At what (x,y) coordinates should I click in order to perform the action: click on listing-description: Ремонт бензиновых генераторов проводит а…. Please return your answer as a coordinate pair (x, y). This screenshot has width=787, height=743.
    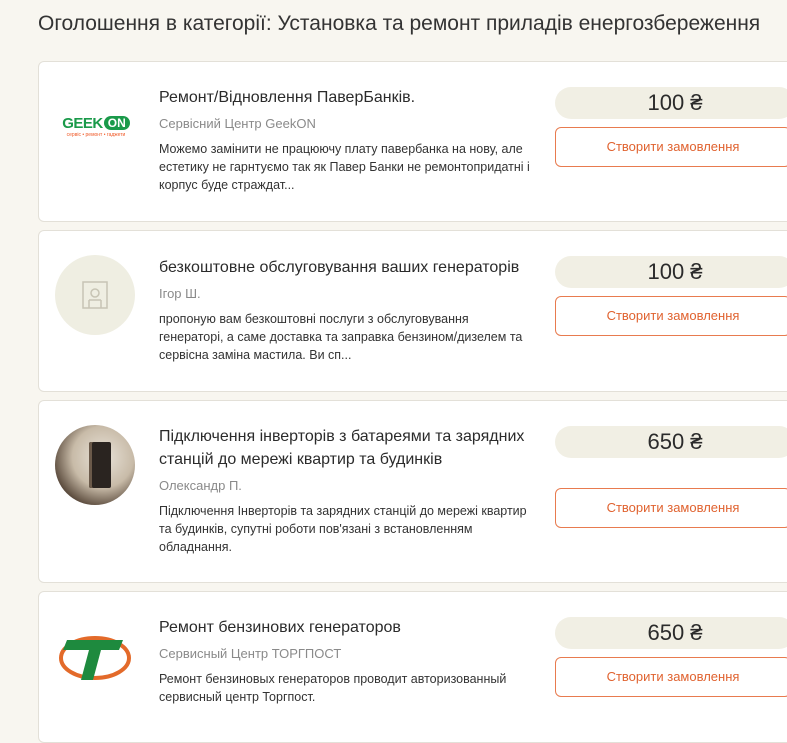
    Looking at the image, I should click on (333, 688).